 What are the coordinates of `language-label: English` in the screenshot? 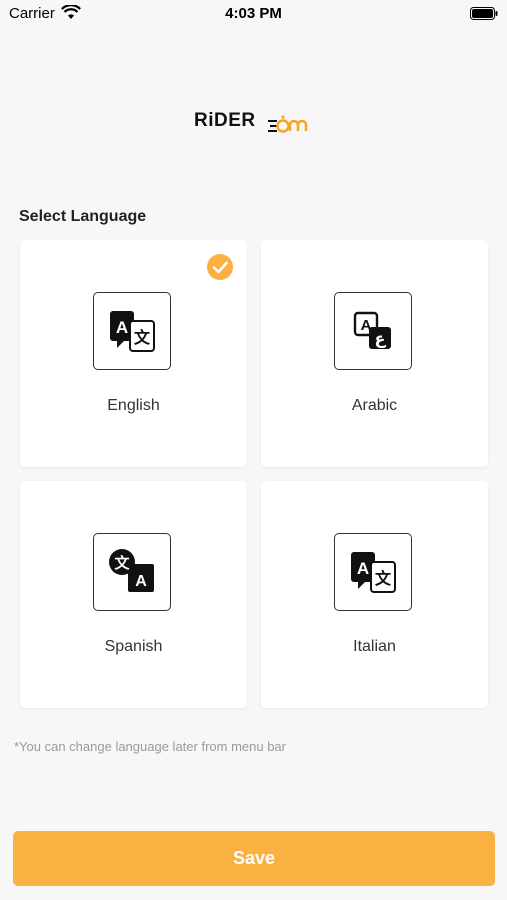 It's located at (133, 405).